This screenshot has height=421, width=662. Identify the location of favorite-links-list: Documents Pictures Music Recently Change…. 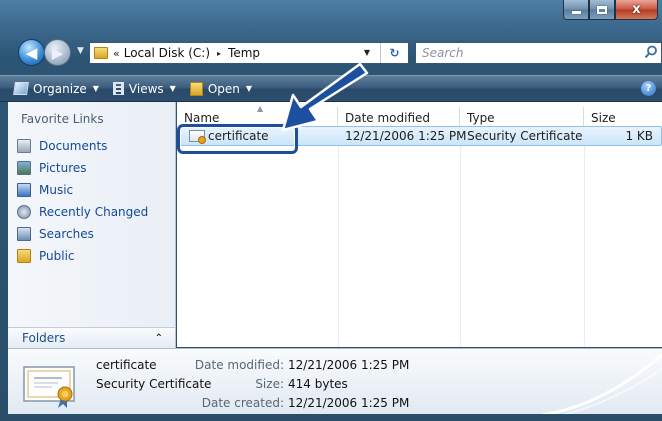
(82, 201).